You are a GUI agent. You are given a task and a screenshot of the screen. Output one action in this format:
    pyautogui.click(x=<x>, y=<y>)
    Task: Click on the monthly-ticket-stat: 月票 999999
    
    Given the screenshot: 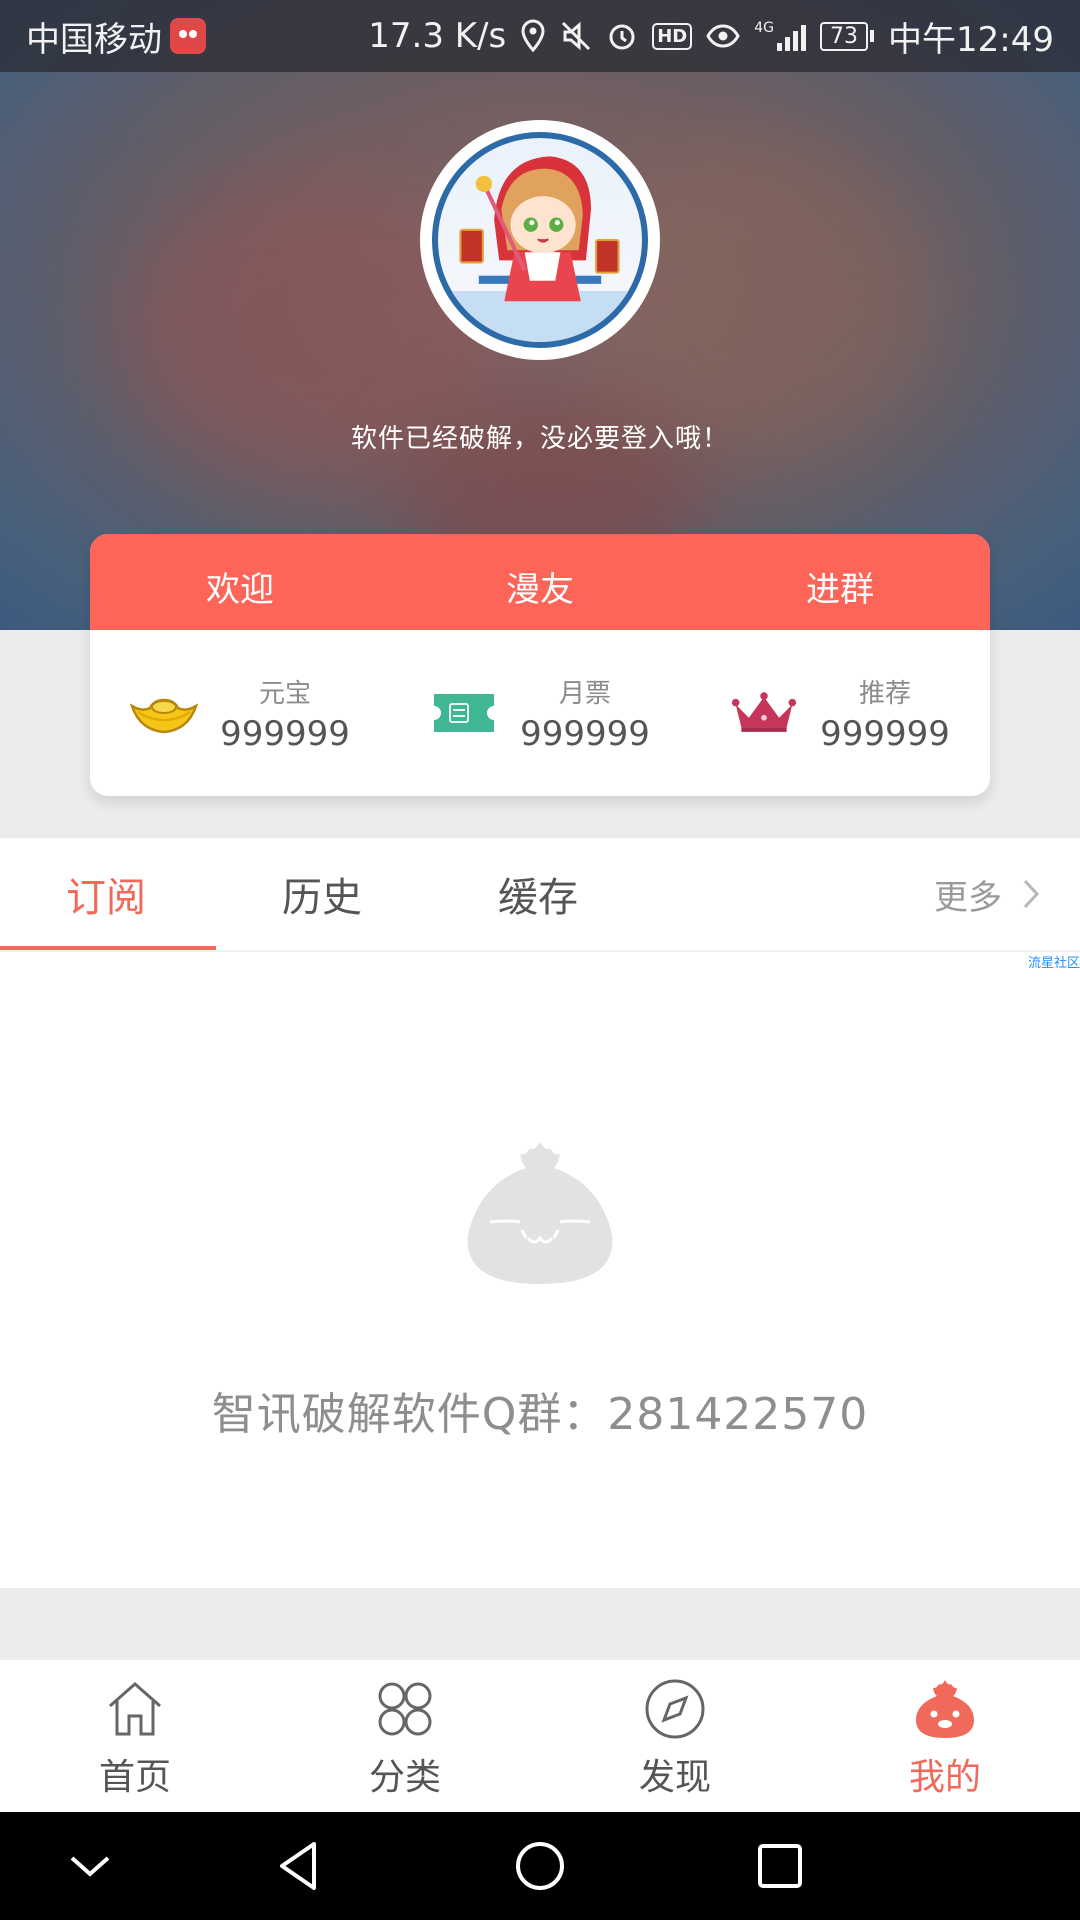 What is the action you would take?
    pyautogui.click(x=540, y=713)
    